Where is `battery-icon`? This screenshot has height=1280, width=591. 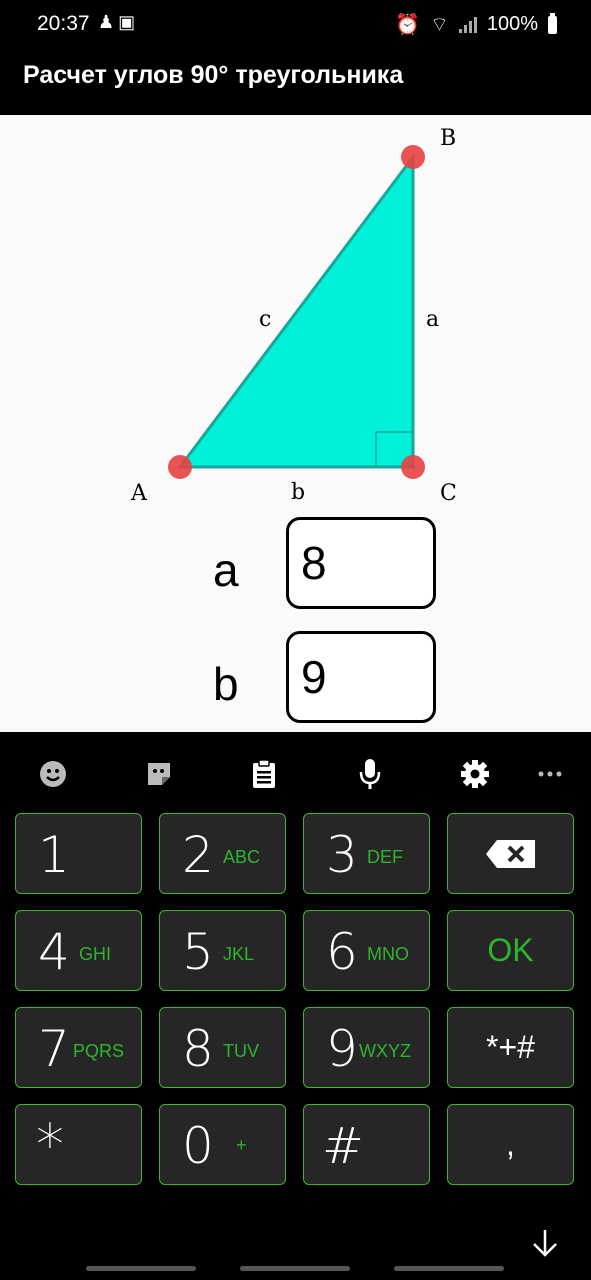 battery-icon is located at coordinates (552, 23).